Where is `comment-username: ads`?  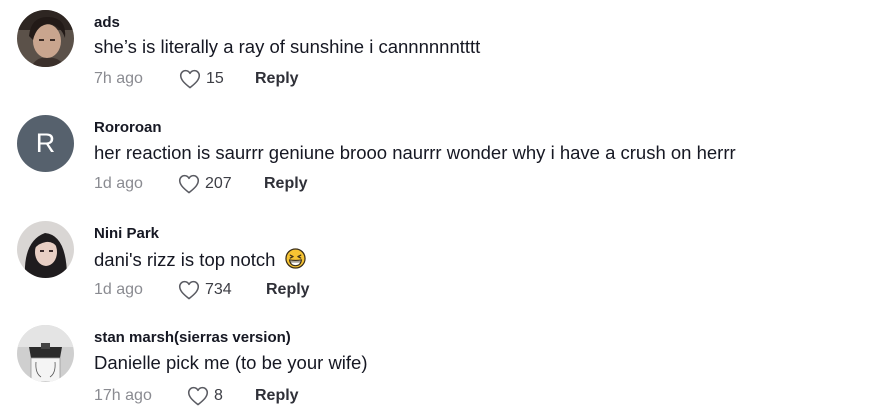 comment-username: ads is located at coordinates (107, 22).